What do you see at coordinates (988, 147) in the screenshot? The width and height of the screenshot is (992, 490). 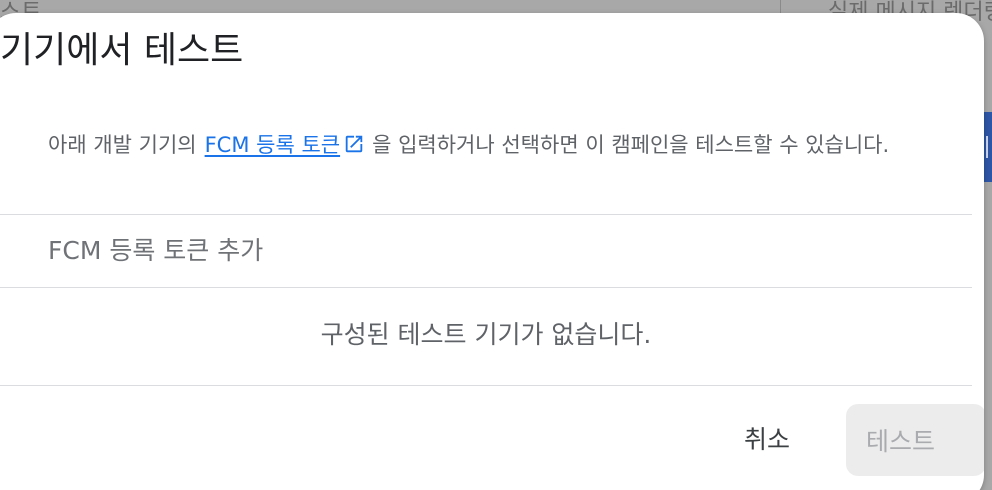 I see `background-side-tab` at bounding box center [988, 147].